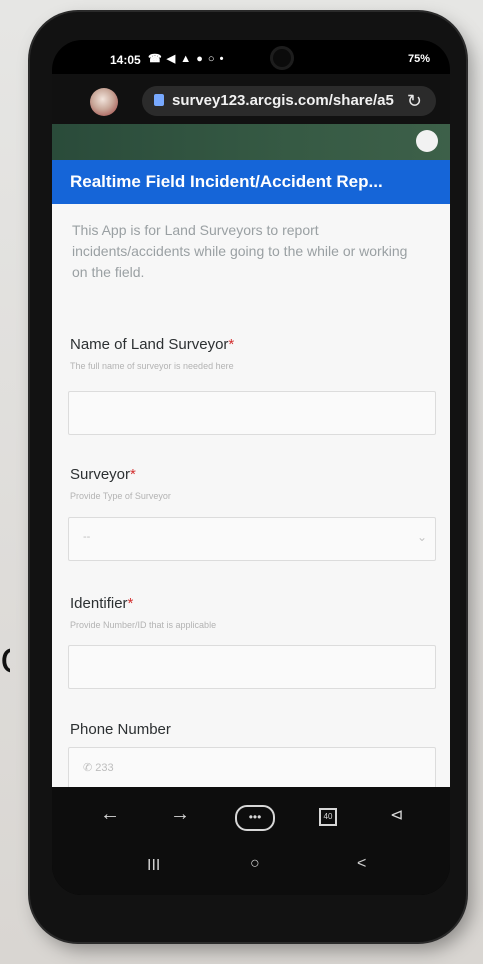 The width and height of the screenshot is (483, 964). Describe the element at coordinates (251, 841) in the screenshot. I see `browser-navigation-bar: ← → ••• 40 ⊲ III ○ <` at that location.